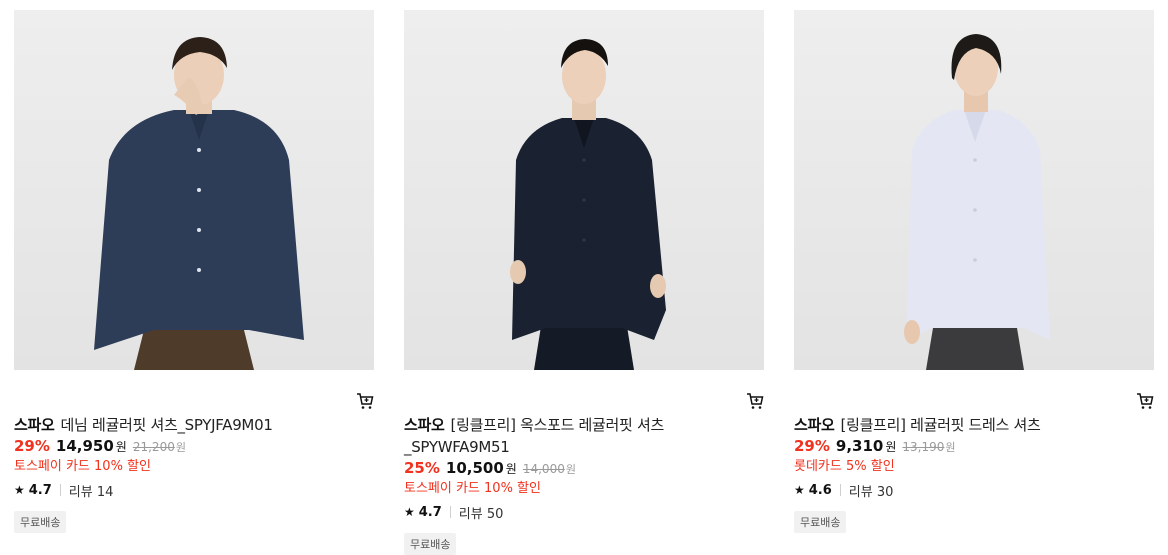 This screenshot has width=1168, height=555. Describe the element at coordinates (584, 436) in the screenshot. I see `product-title: 스파오 [링클프리] 옥스포드 레귤러핏 셔츠_SPYWFA9M51` at that location.